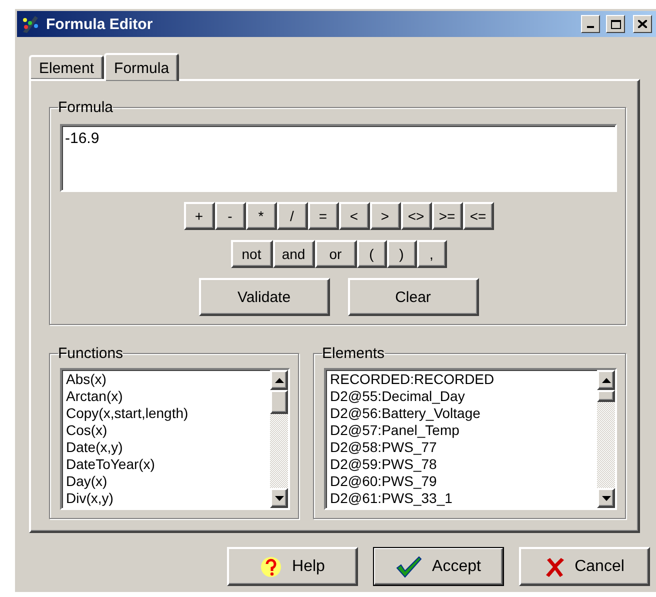 This screenshot has width=656, height=597. Describe the element at coordinates (271, 567) in the screenshot. I see `question-mark-icon` at that location.